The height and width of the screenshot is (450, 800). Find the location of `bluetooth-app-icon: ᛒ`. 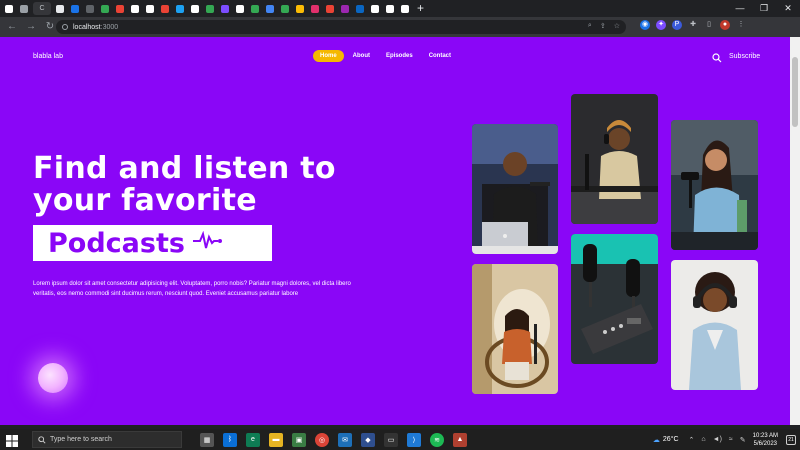

bluetooth-app-icon: ᛒ is located at coordinates (230, 439).